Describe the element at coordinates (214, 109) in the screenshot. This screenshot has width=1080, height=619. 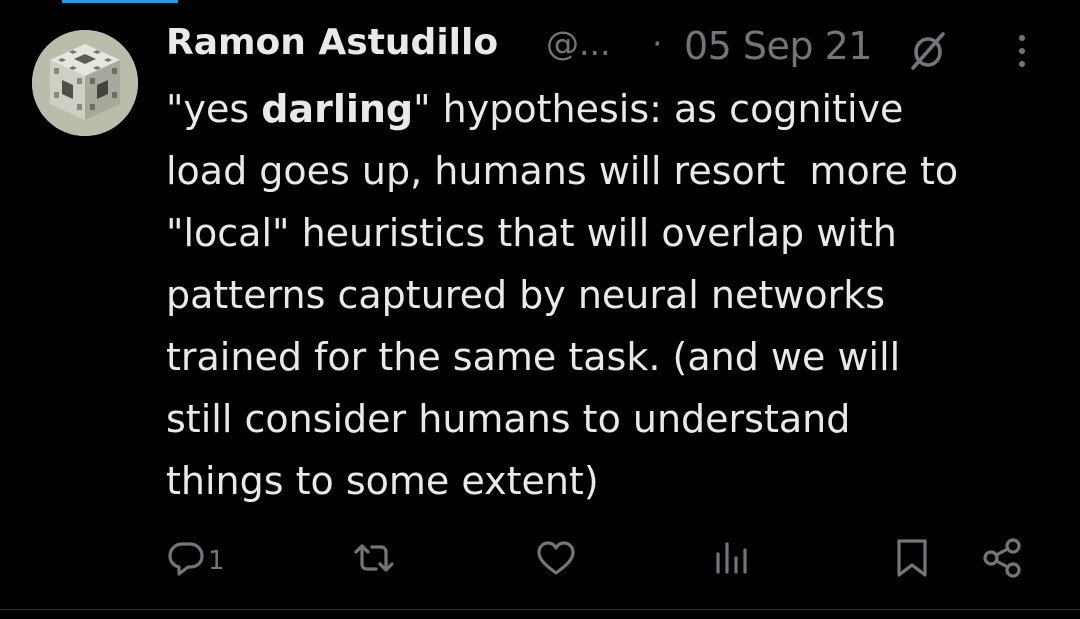
I see `tweet-text-segment: "yes` at that location.